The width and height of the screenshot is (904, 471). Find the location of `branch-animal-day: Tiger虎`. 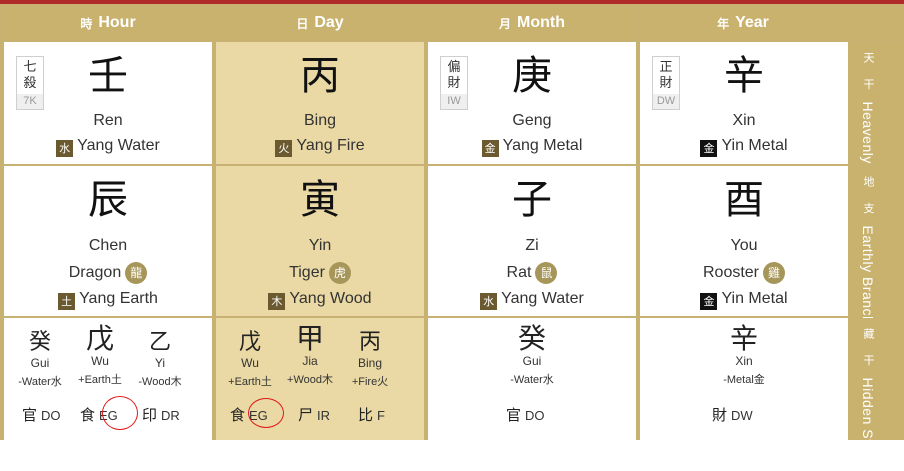

branch-animal-day: Tiger虎 is located at coordinates (320, 273).